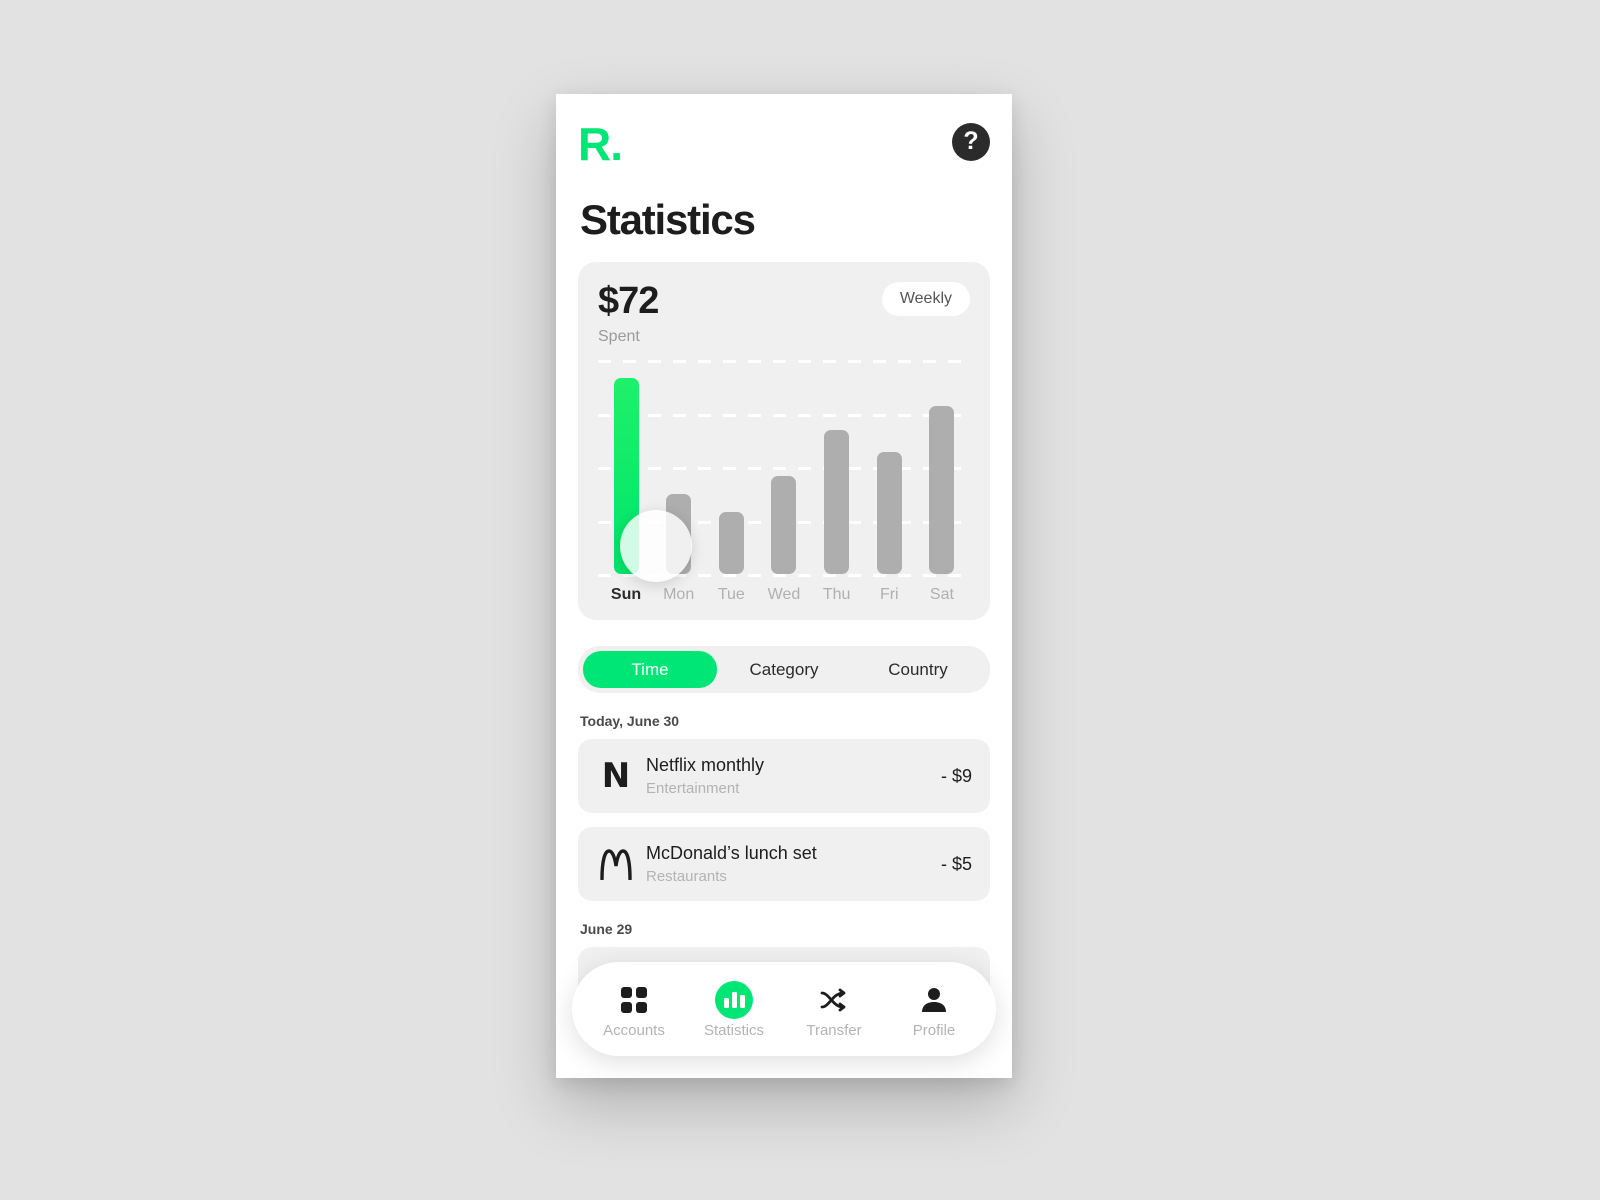 This screenshot has height=1200, width=1600. I want to click on nav-label: Transfer, so click(834, 1030).